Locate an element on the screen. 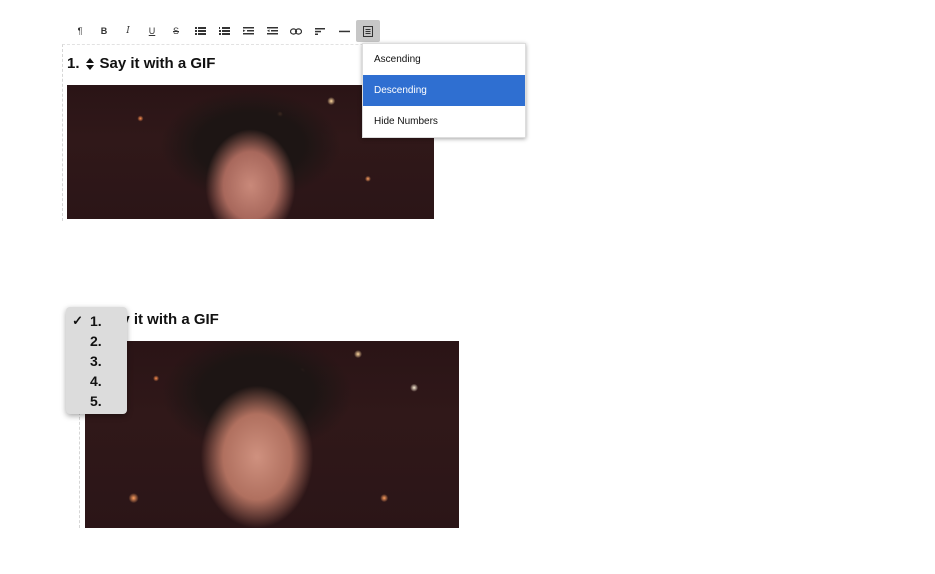 The height and width of the screenshot is (574, 935). strikethrough-button: S is located at coordinates (176, 31).